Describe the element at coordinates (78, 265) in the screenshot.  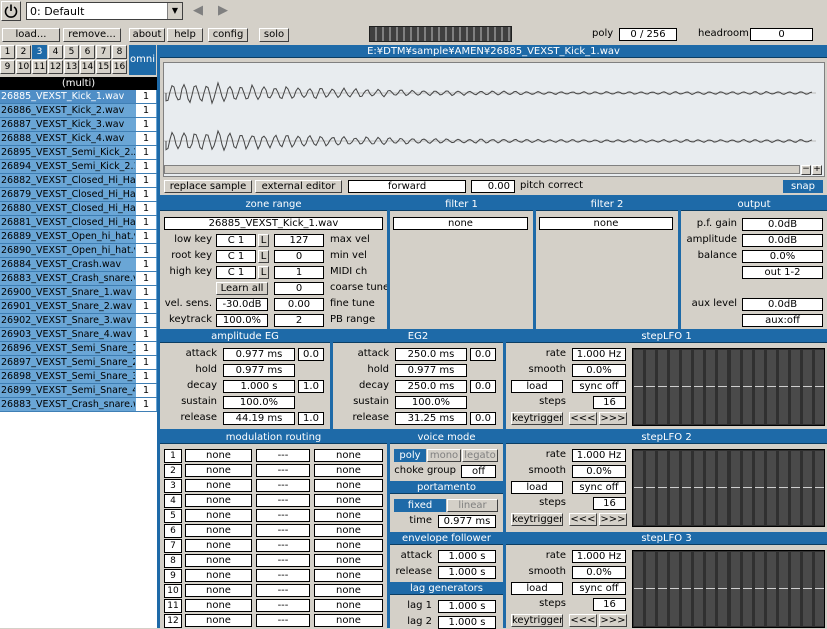
I see `sample-list-item: 26884_VEXST_Crash.wav 1` at that location.